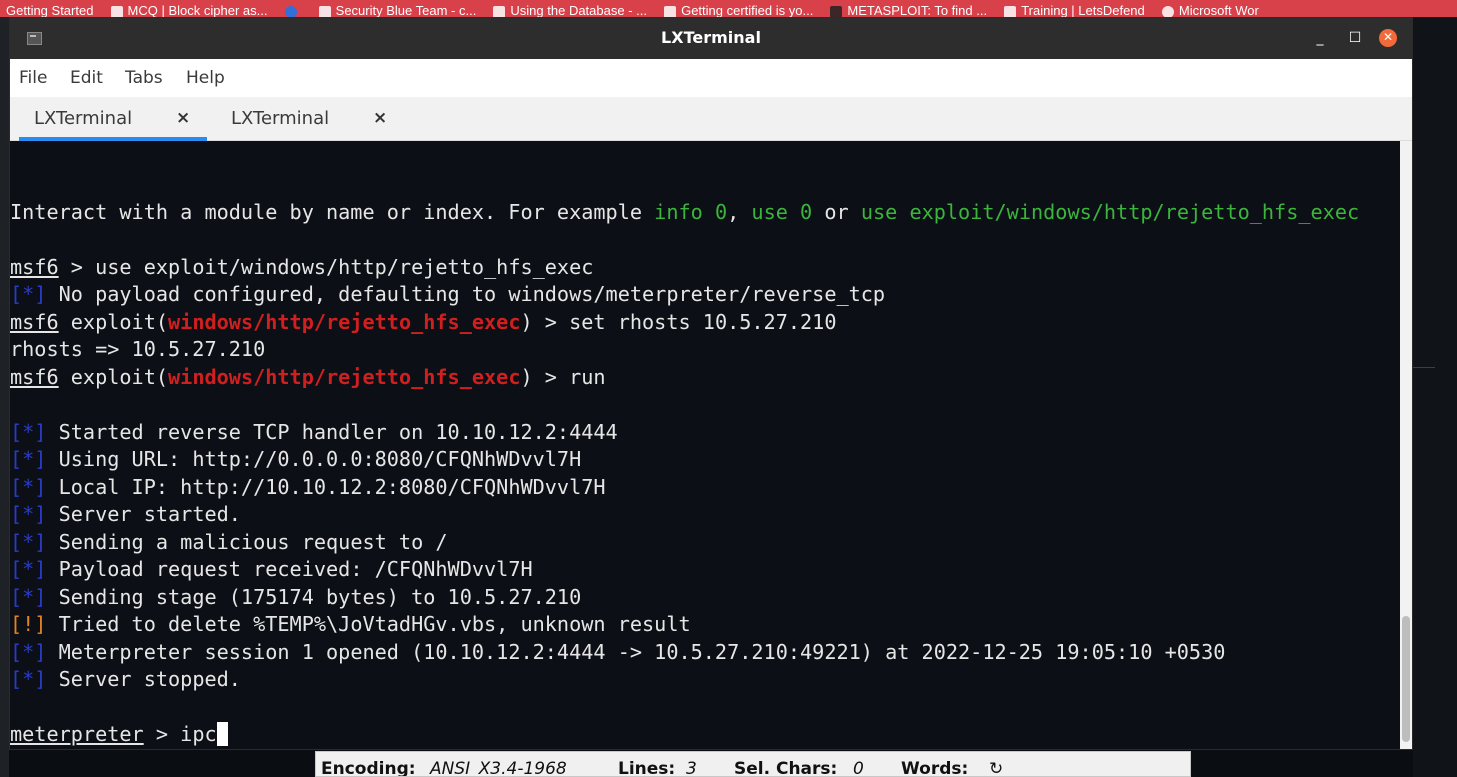 The height and width of the screenshot is (777, 1457). I want to click on menu-file: File, so click(33, 78).